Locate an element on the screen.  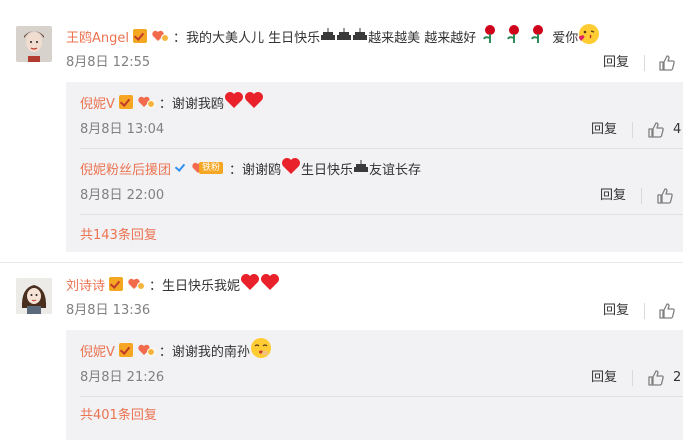
like-count: 2 is located at coordinates (677, 377).